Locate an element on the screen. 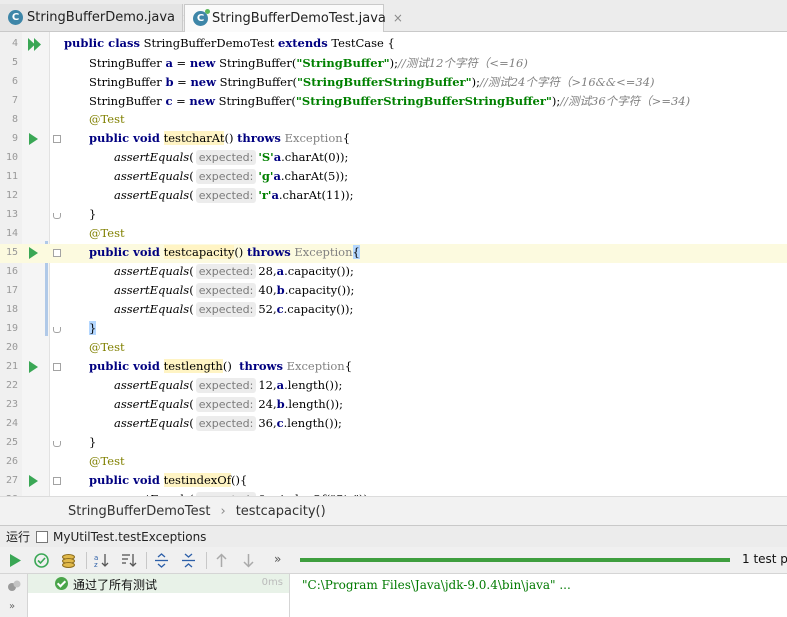 The height and width of the screenshot is (617, 787). previous-failed-icon is located at coordinates (221, 560).